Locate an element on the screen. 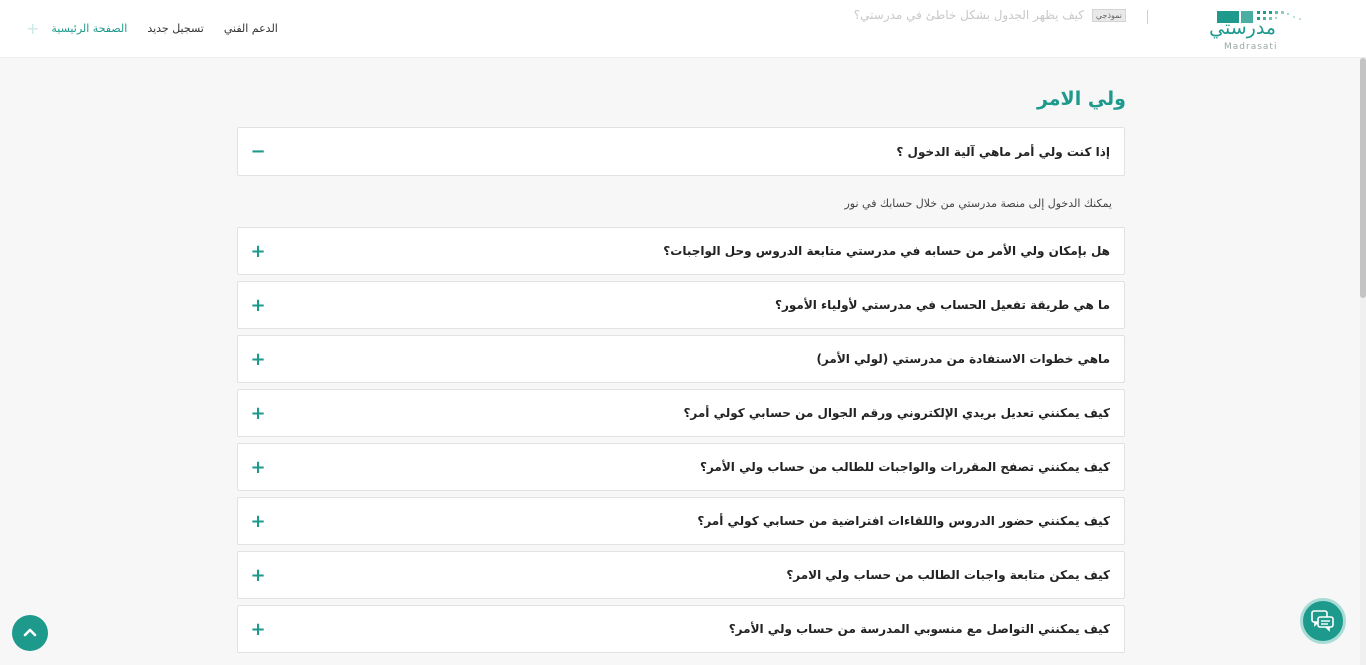 The height and width of the screenshot is (665, 1366). ticker-text: كيف يظهر الجدول بشكل خاطئ في مدرستي؟ is located at coordinates (968, 15).